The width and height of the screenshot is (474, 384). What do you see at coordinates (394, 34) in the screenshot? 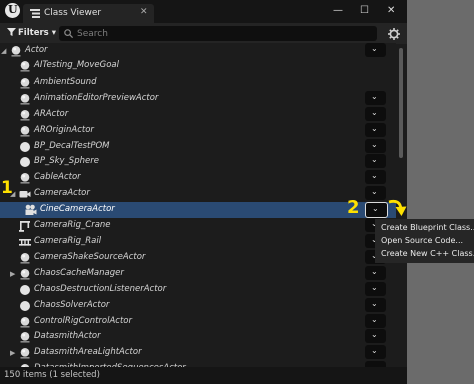
I see `gear-icon` at bounding box center [394, 34].